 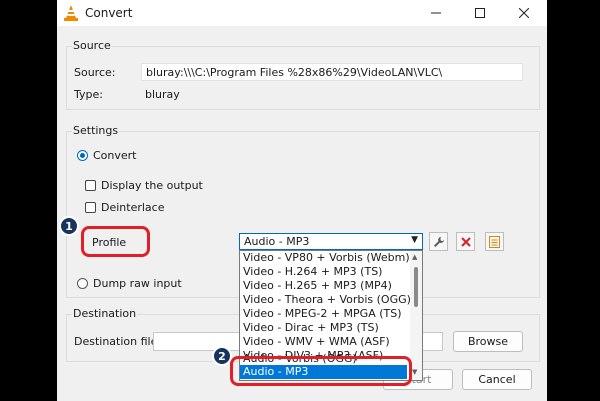 I want to click on step-2-badge: 2, so click(x=222, y=356).